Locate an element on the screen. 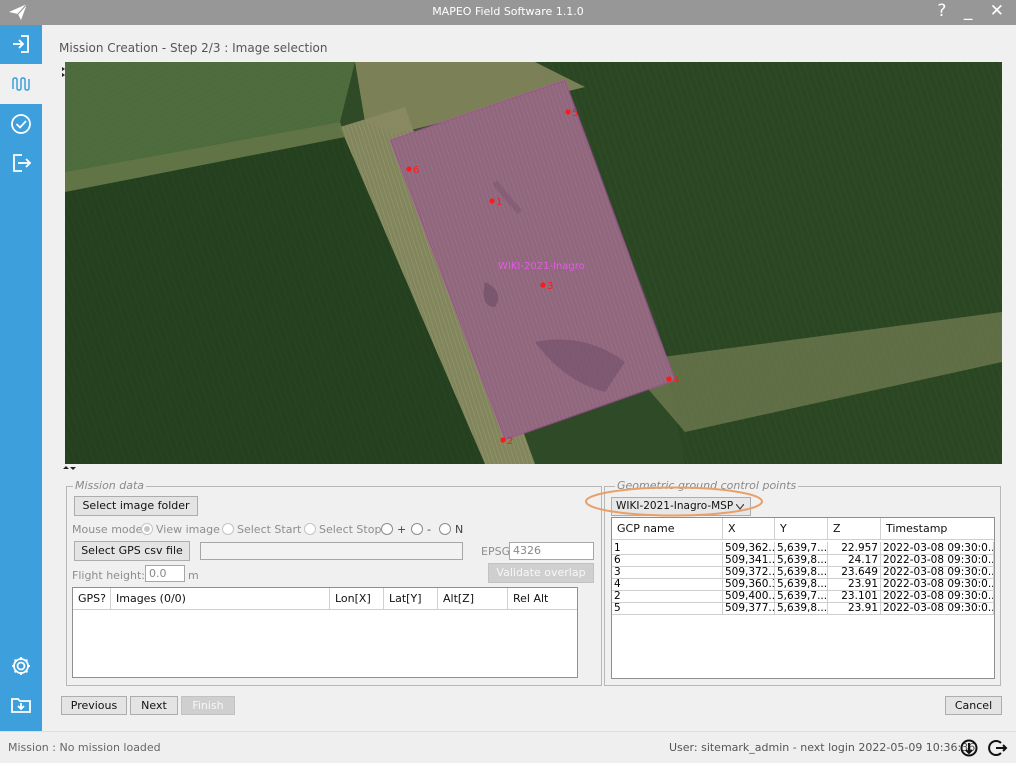  cancel-button: Cancel is located at coordinates (973, 705).